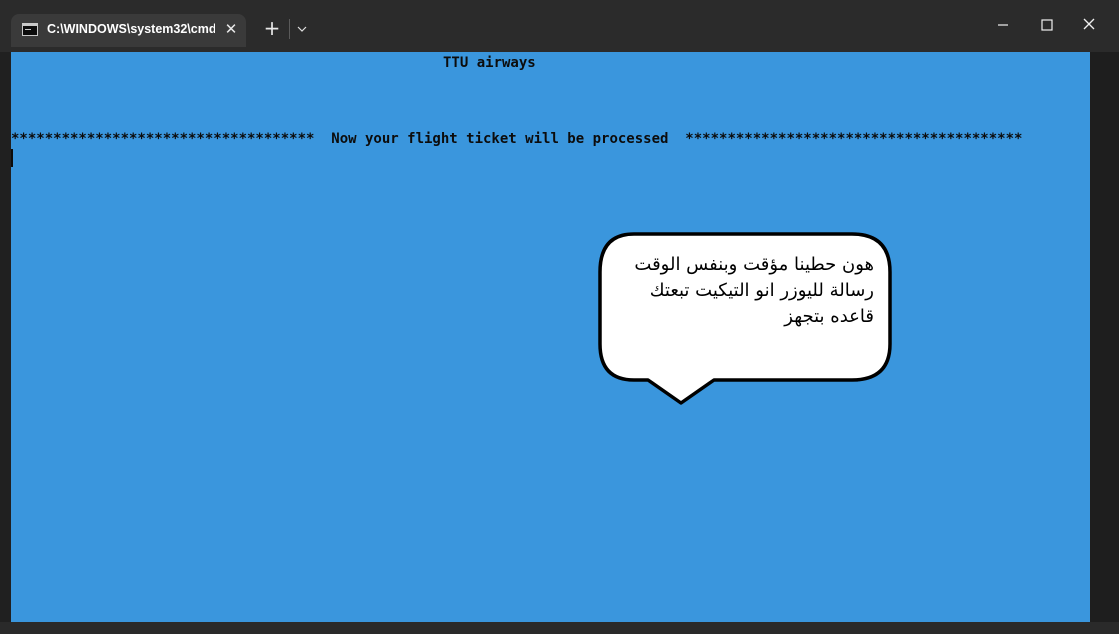  I want to click on close-icon, so click(1090, 25).